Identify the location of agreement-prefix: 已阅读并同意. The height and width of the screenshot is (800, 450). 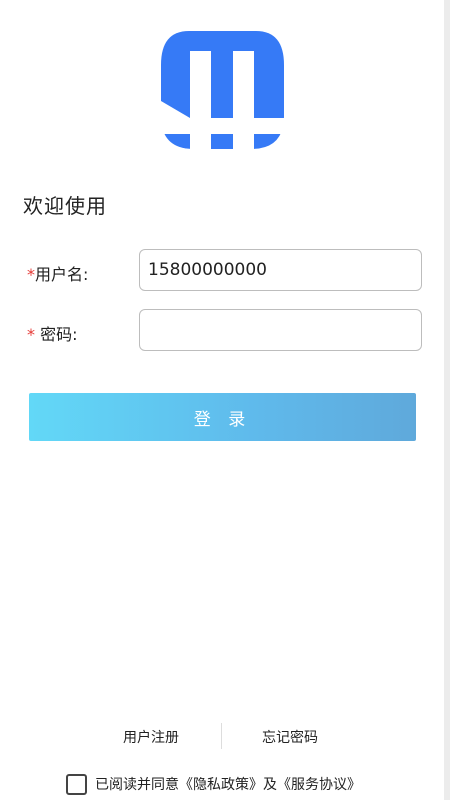
(137, 785).